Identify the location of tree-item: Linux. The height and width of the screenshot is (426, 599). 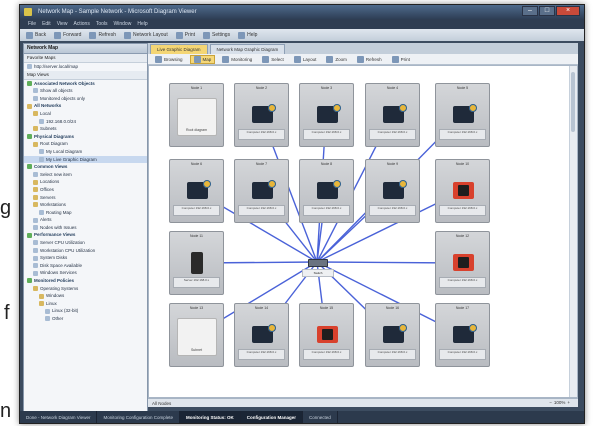
(85, 304).